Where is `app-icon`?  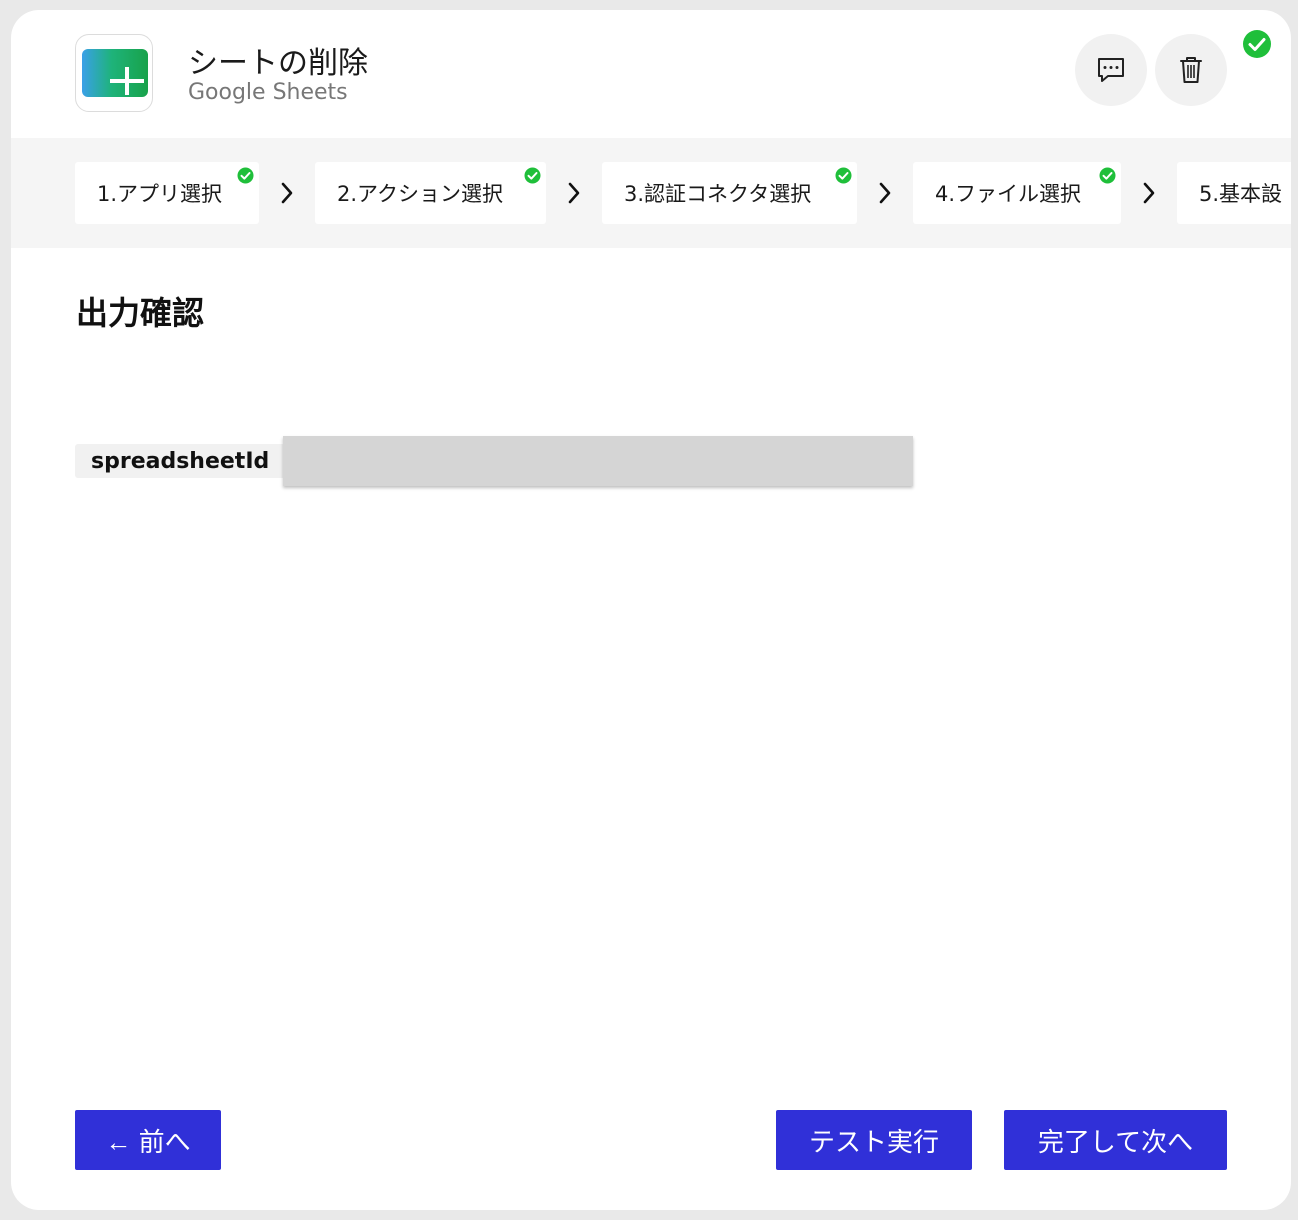 app-icon is located at coordinates (114, 73).